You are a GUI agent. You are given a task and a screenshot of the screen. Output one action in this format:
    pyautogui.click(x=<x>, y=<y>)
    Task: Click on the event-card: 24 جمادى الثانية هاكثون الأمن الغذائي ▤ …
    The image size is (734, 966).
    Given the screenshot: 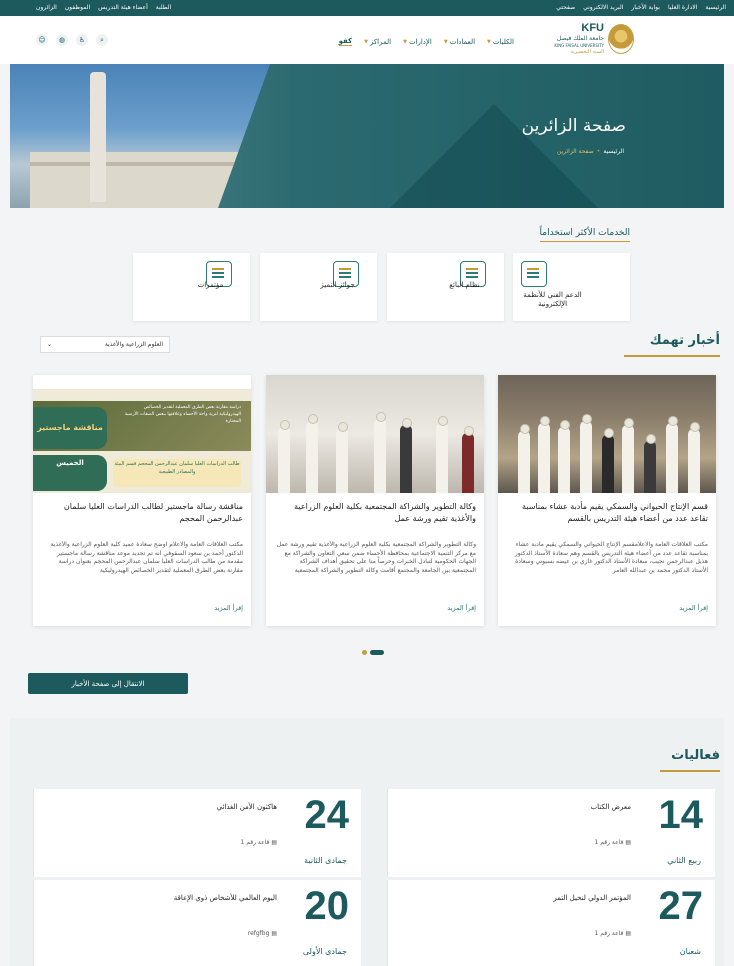 What is the action you would take?
    pyautogui.click(x=197, y=833)
    